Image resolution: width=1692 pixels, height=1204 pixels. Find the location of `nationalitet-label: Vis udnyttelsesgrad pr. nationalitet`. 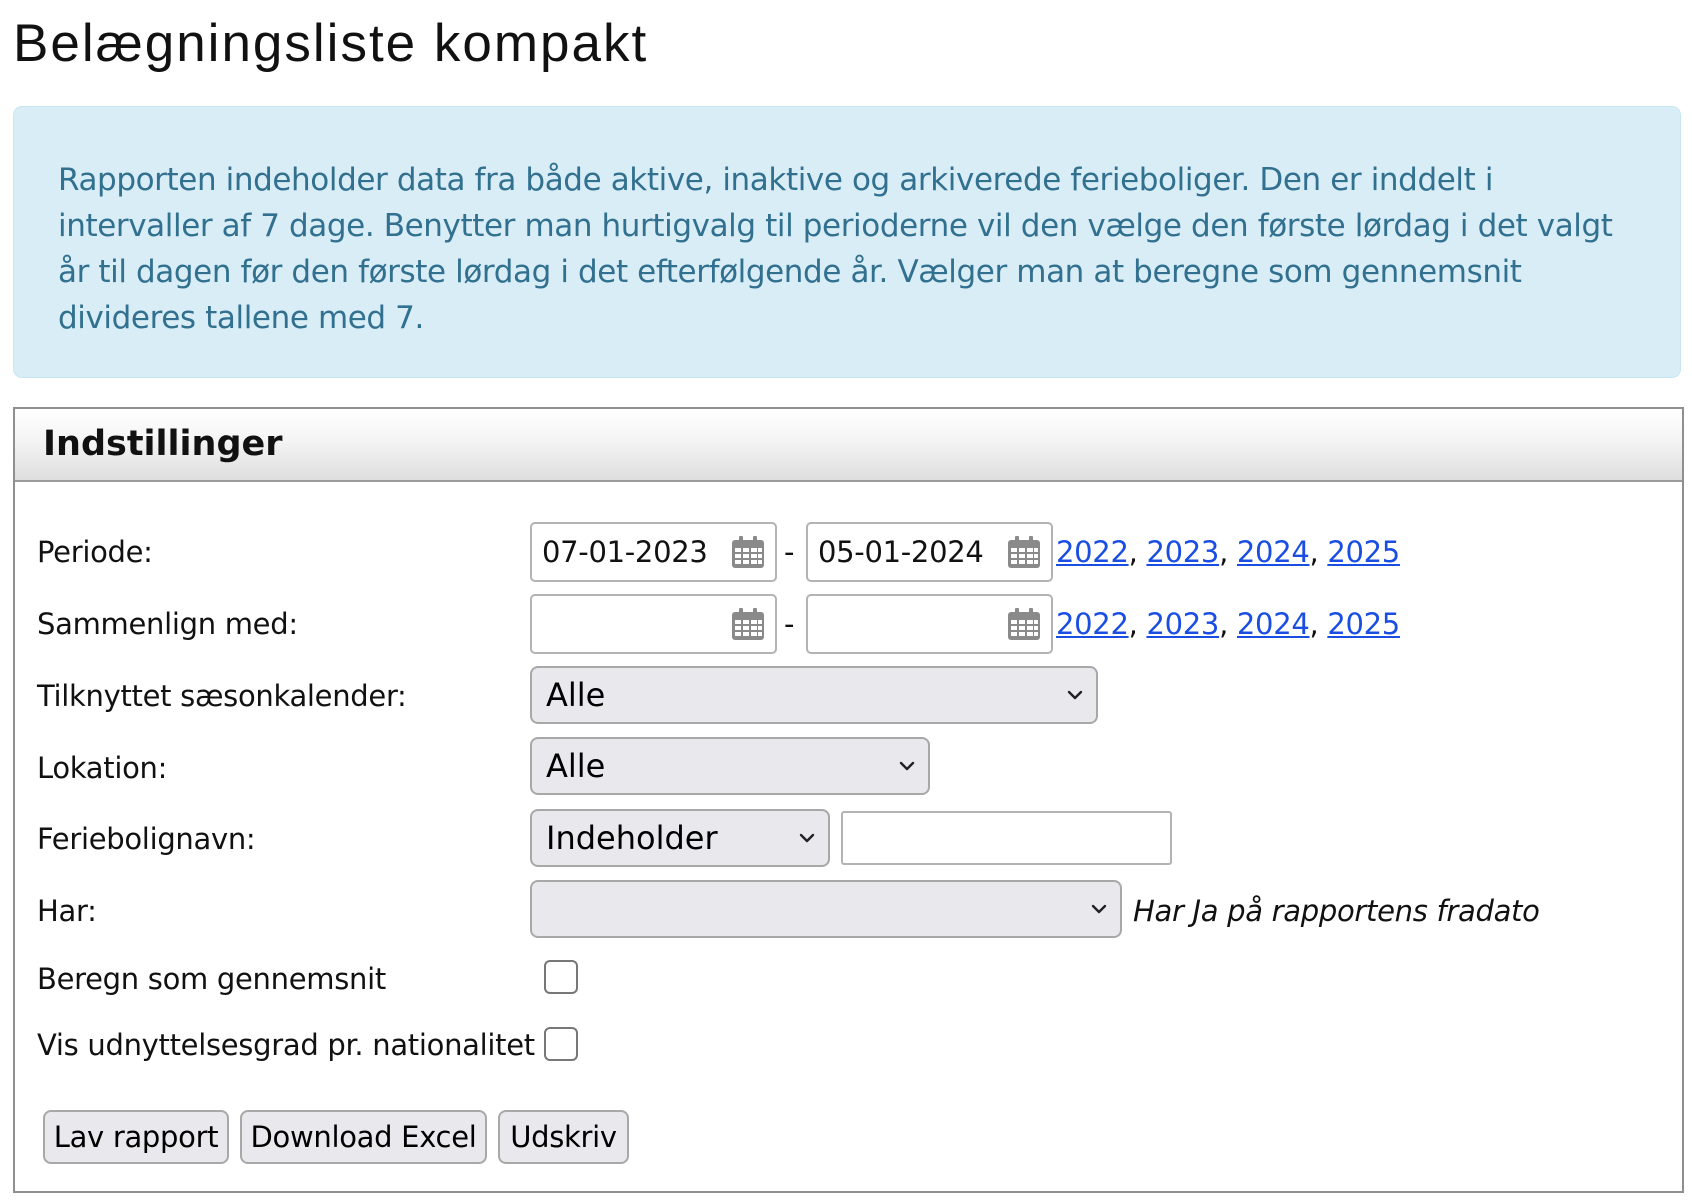

nationalitet-label: Vis udnyttelsesgrad pr. nationalitet is located at coordinates (286, 1045).